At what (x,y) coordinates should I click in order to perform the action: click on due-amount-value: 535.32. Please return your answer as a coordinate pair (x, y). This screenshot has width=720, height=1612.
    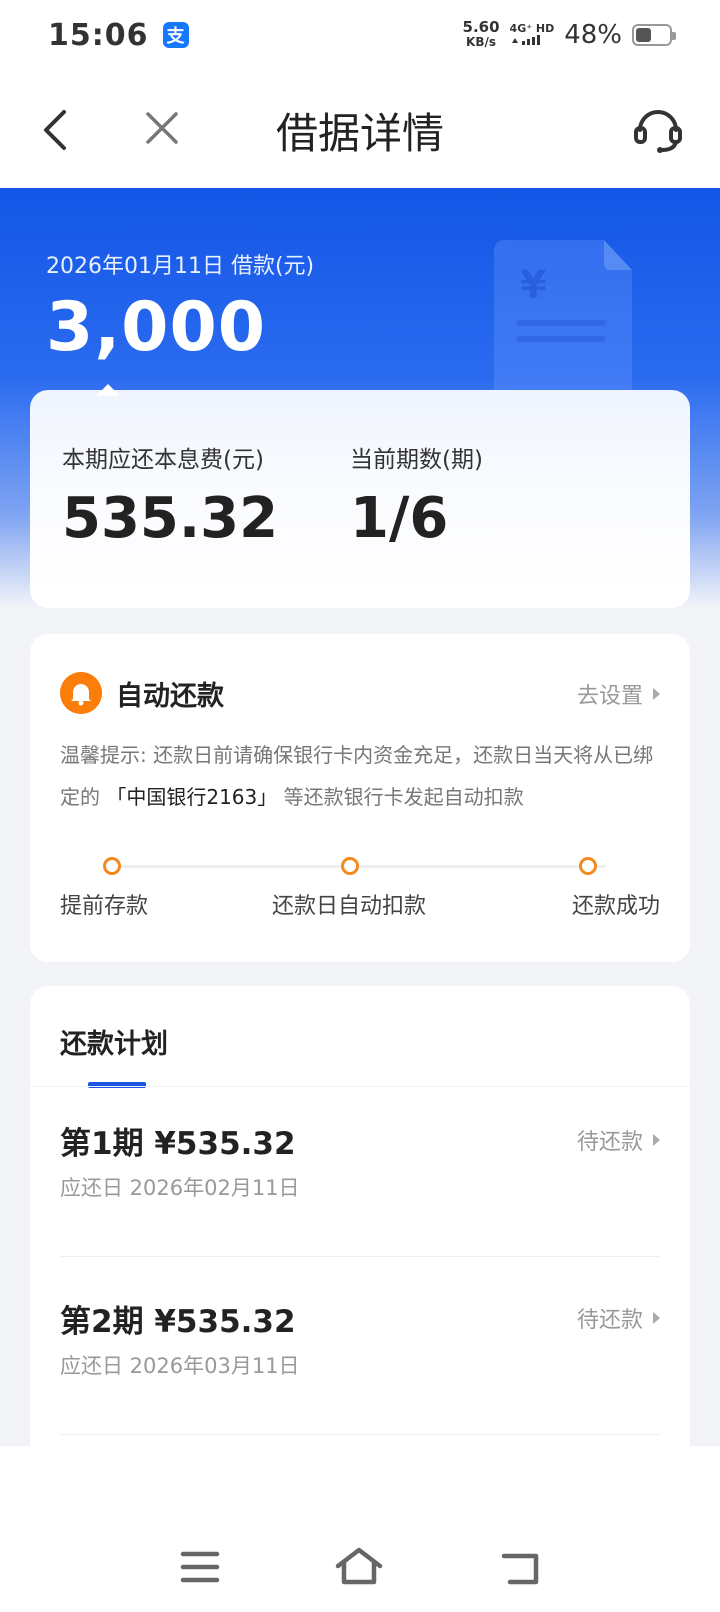
    Looking at the image, I should click on (170, 518).